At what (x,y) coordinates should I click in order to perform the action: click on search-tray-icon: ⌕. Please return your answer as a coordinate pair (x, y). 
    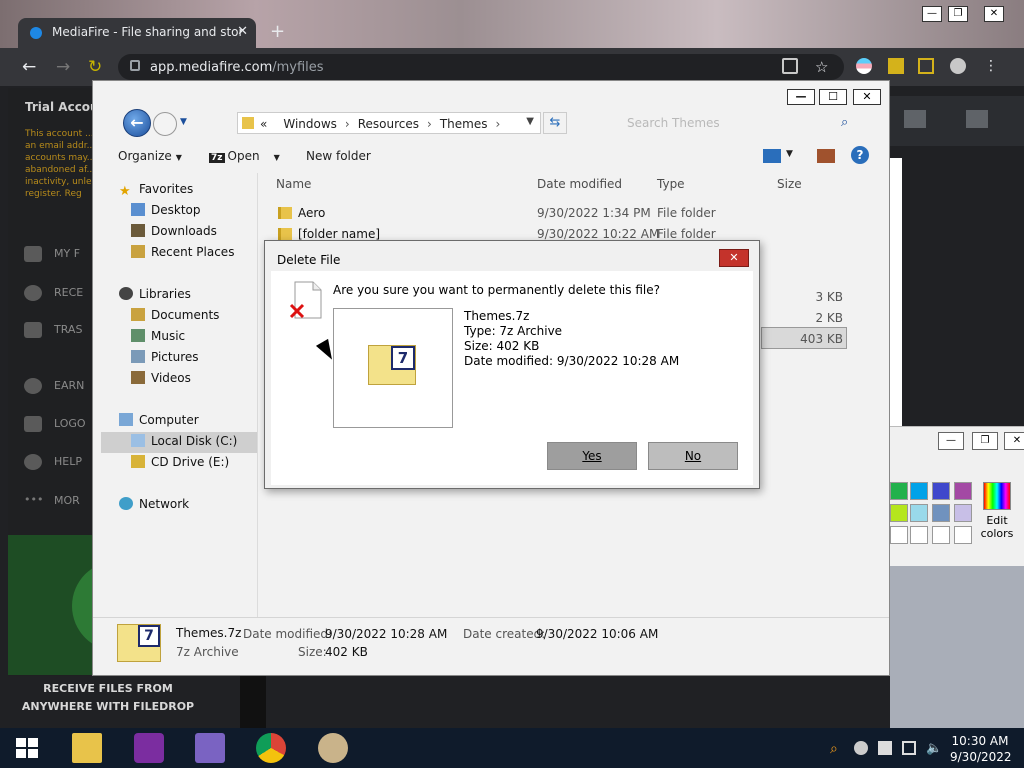
    Looking at the image, I should click on (837, 749).